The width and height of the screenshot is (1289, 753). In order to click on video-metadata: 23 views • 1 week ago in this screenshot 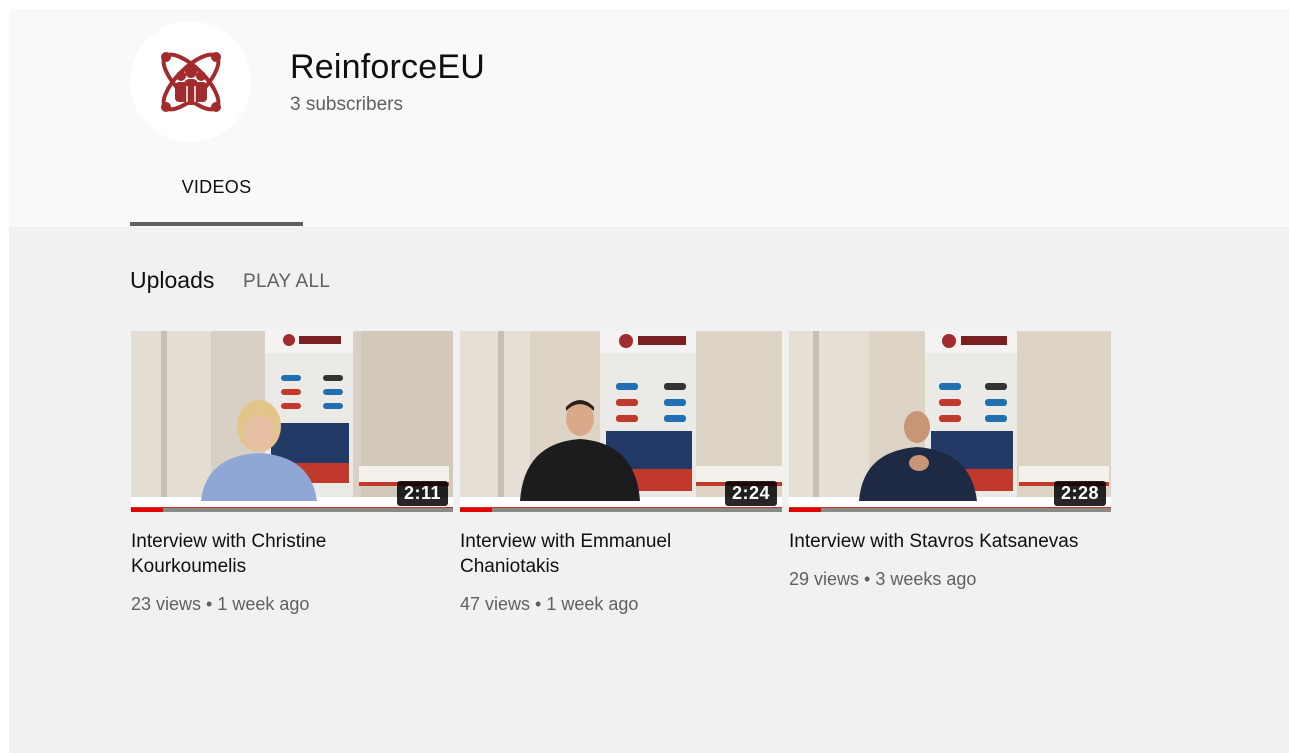, I will do `click(292, 604)`.